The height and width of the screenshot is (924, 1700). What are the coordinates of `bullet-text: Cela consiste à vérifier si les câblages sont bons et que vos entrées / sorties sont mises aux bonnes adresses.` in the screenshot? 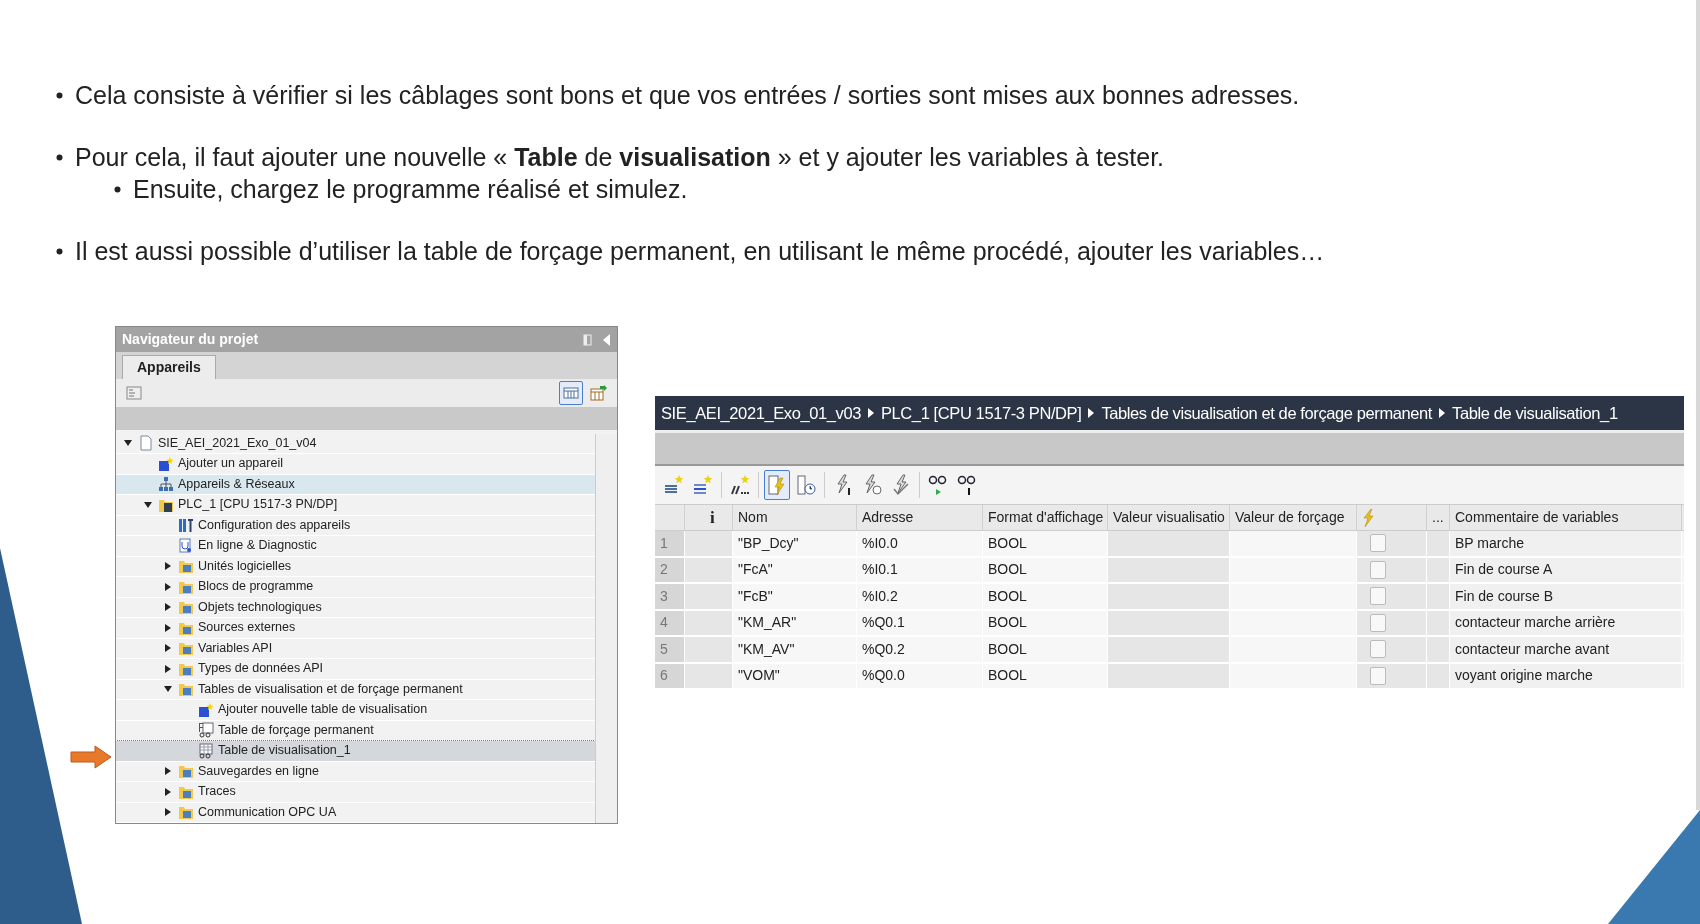 It's located at (687, 95).